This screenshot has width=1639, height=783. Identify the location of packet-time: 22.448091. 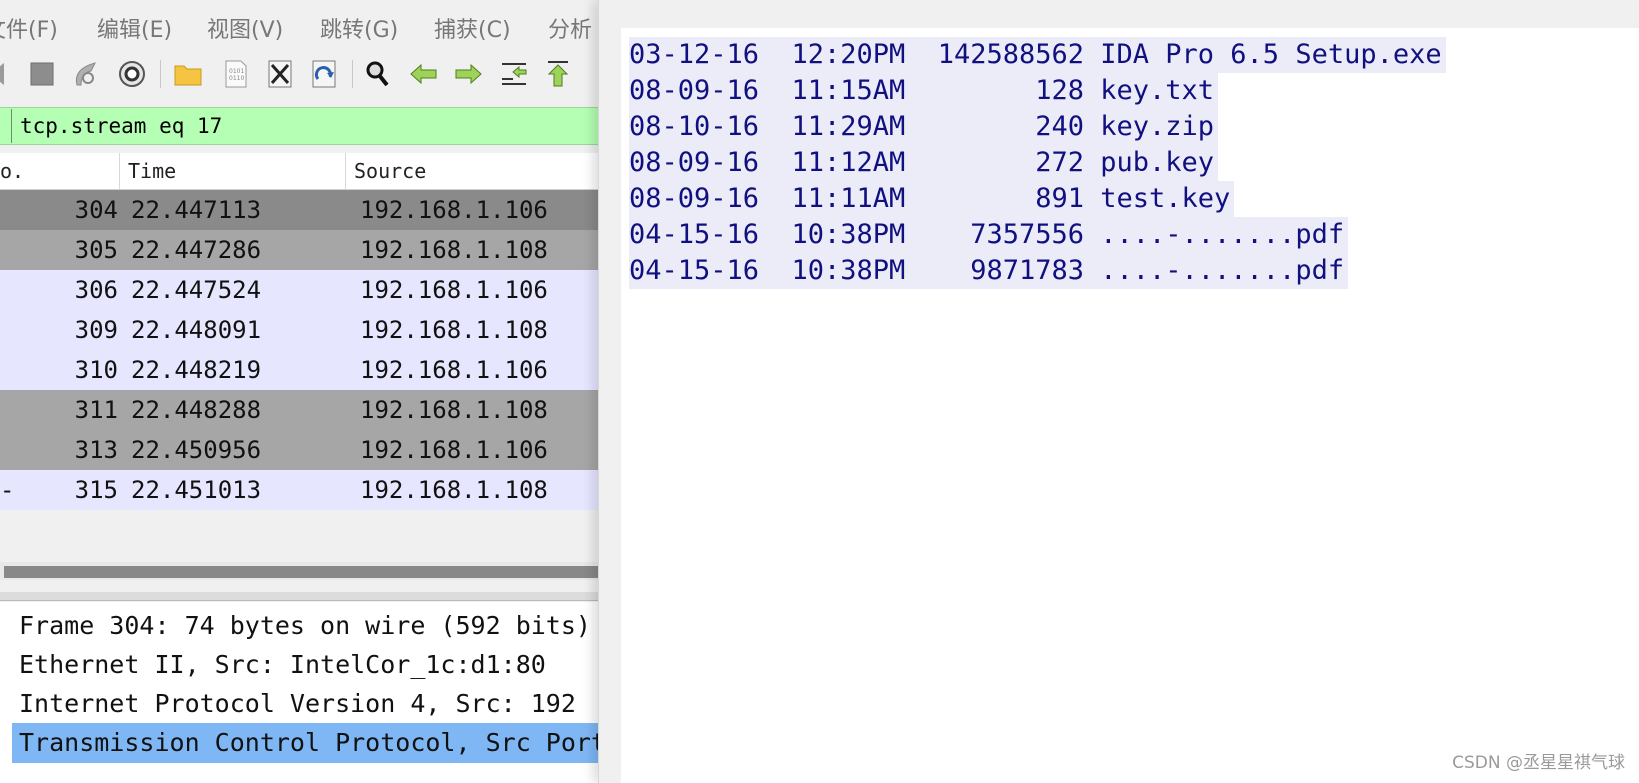
(196, 330).